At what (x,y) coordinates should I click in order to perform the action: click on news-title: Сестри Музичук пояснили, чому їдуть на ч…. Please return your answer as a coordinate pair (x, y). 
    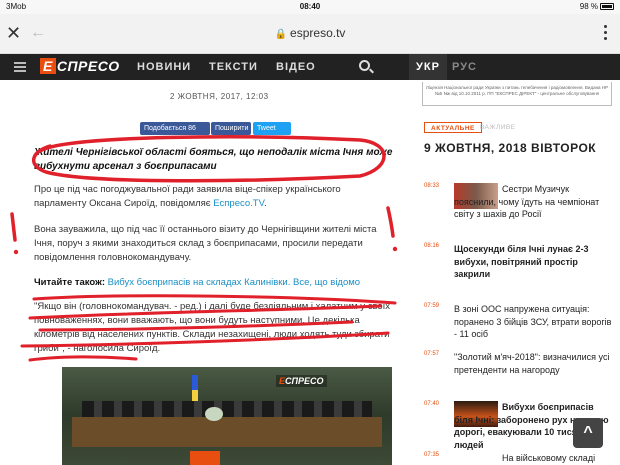
    Looking at the image, I should click on (533, 202).